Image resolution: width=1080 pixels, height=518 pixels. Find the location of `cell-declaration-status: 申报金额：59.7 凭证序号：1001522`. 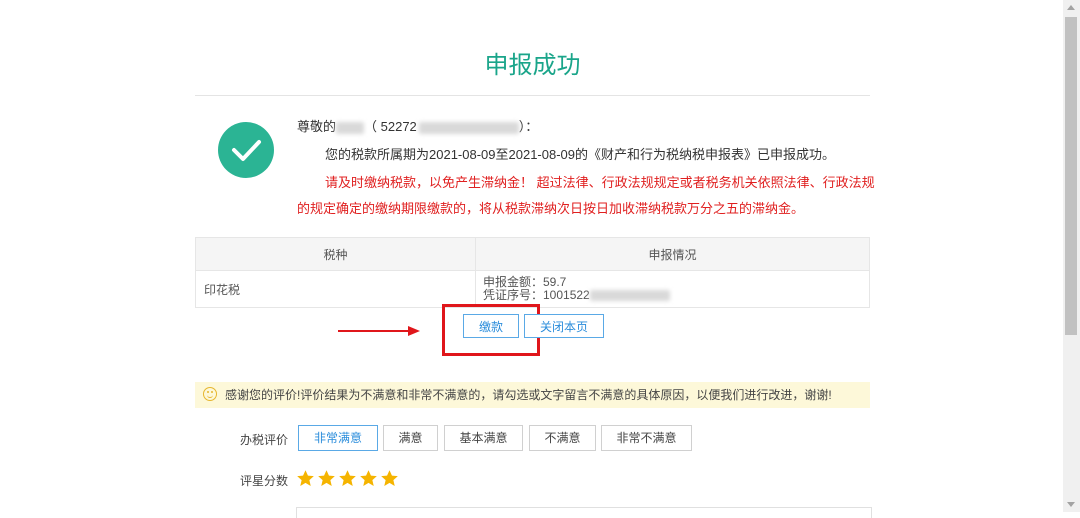

cell-declaration-status: 申报金额：59.7 凭证序号：1001522 is located at coordinates (672, 289).